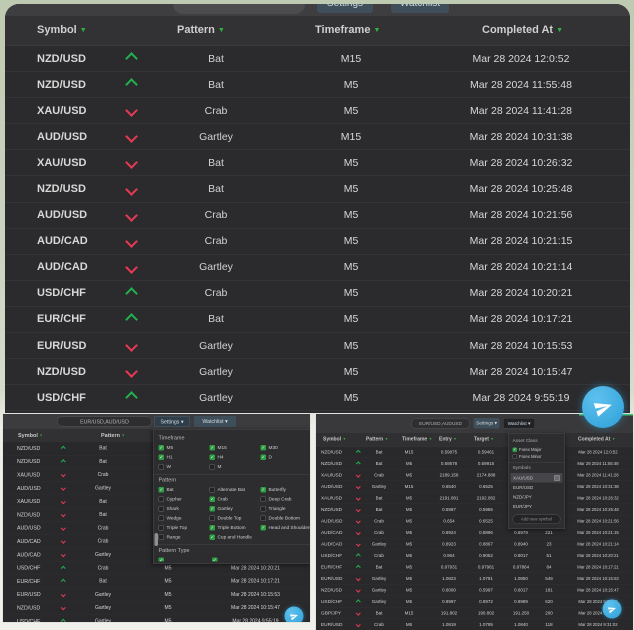 This screenshot has width=634, height=630. I want to click on checkbox-h4: ✓ H4, so click(235, 457).